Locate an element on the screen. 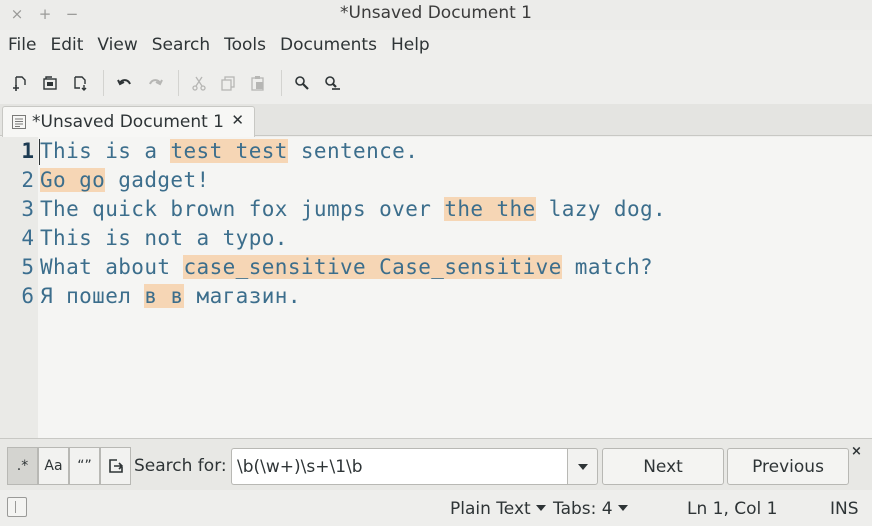 The width and height of the screenshot is (872, 526). copy-button is located at coordinates (228, 83).